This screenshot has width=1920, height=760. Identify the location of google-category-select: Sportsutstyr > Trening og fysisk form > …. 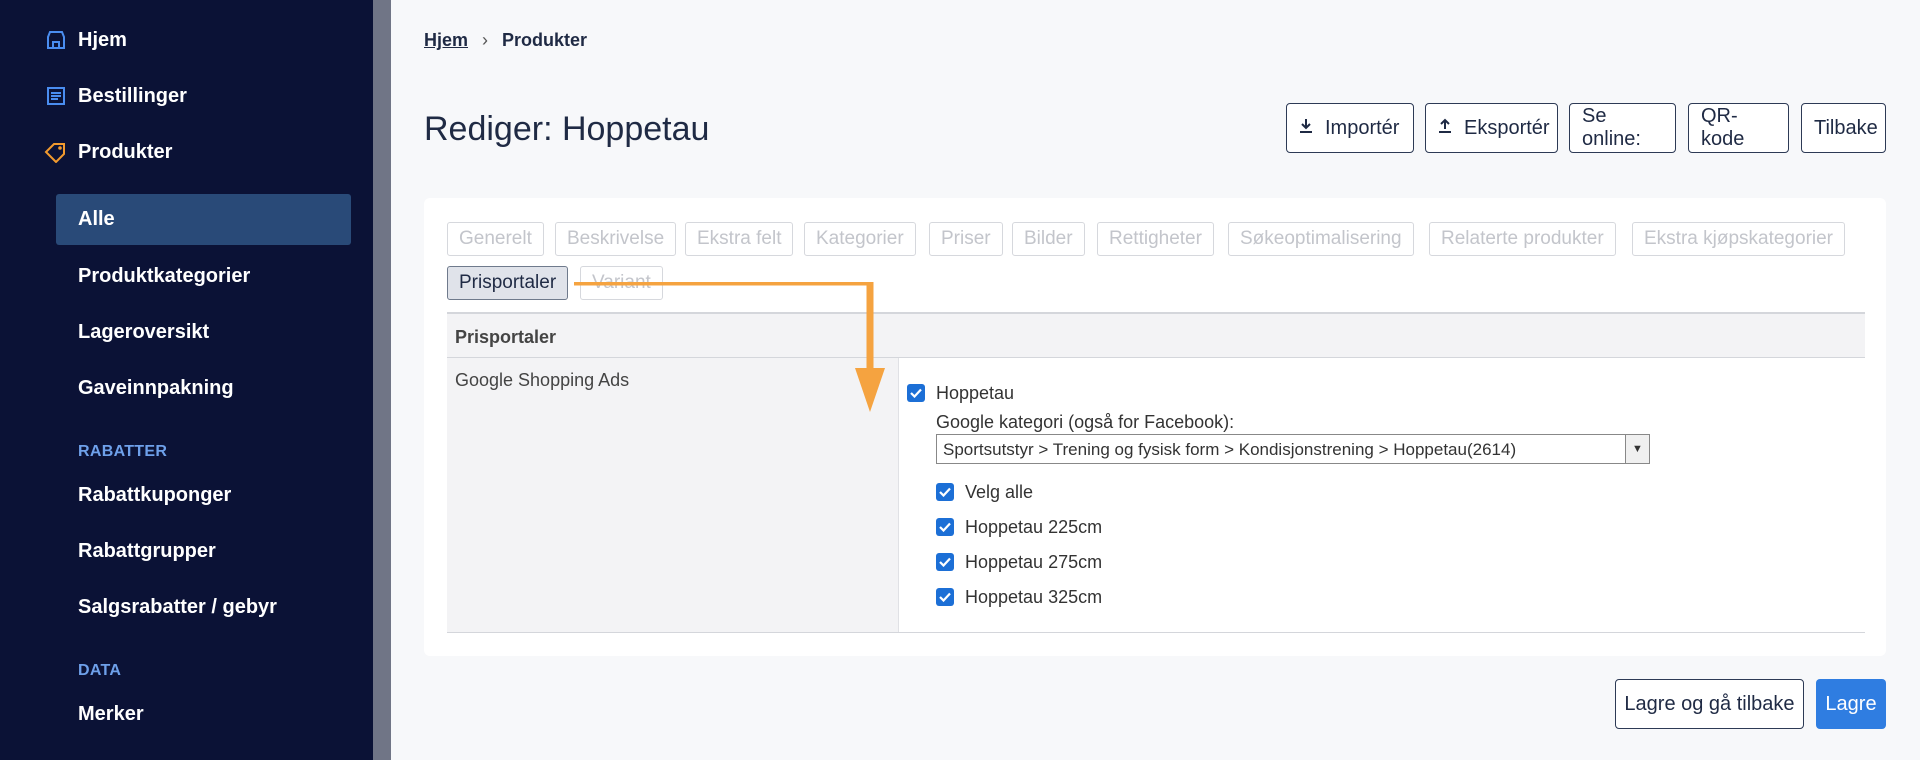
(1293, 449).